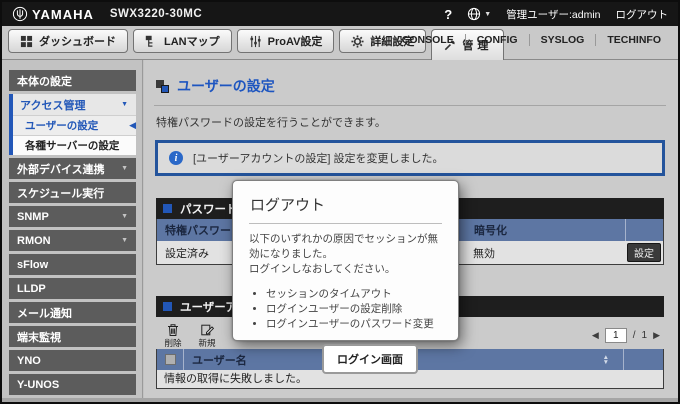 The width and height of the screenshot is (680, 404). Describe the element at coordinates (61, 169) in the screenshot. I see `sidebar-item-label: 外部デバイス連携` at that location.